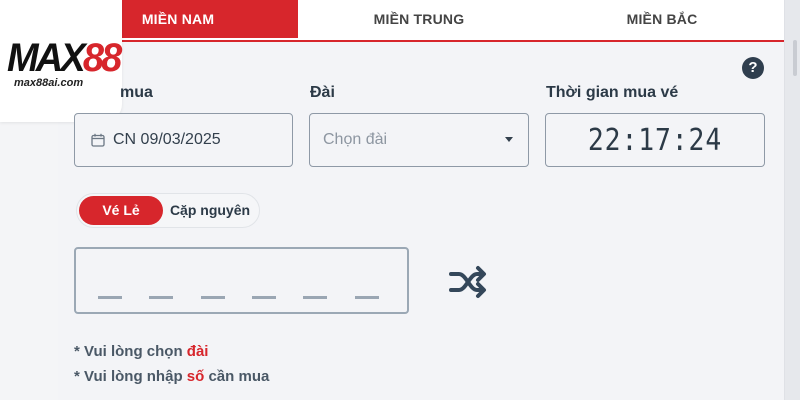 The width and height of the screenshot is (800, 400). What do you see at coordinates (136, 92) in the screenshot?
I see `date-label: mua` at bounding box center [136, 92].